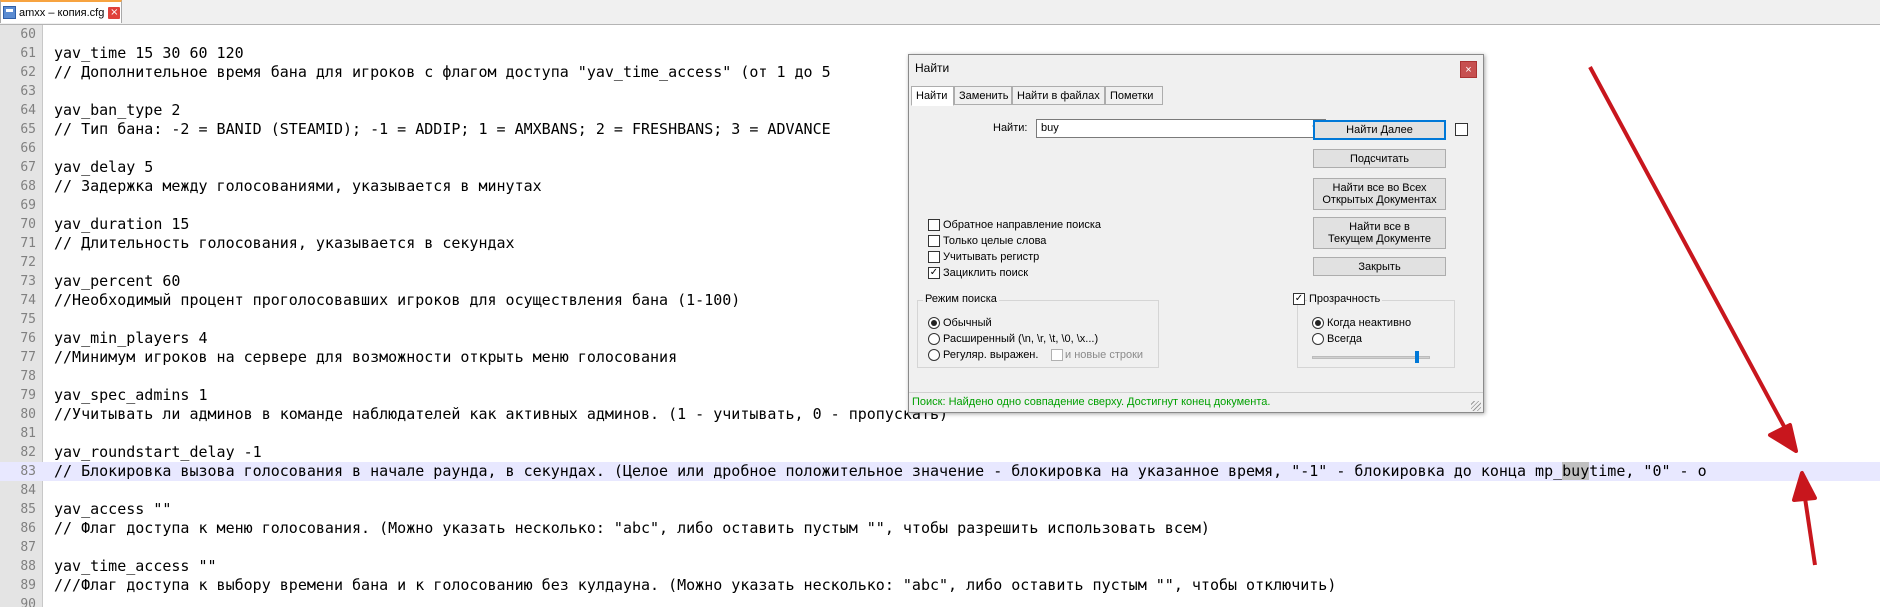  I want to click on editor-line: 87, so click(940, 547).